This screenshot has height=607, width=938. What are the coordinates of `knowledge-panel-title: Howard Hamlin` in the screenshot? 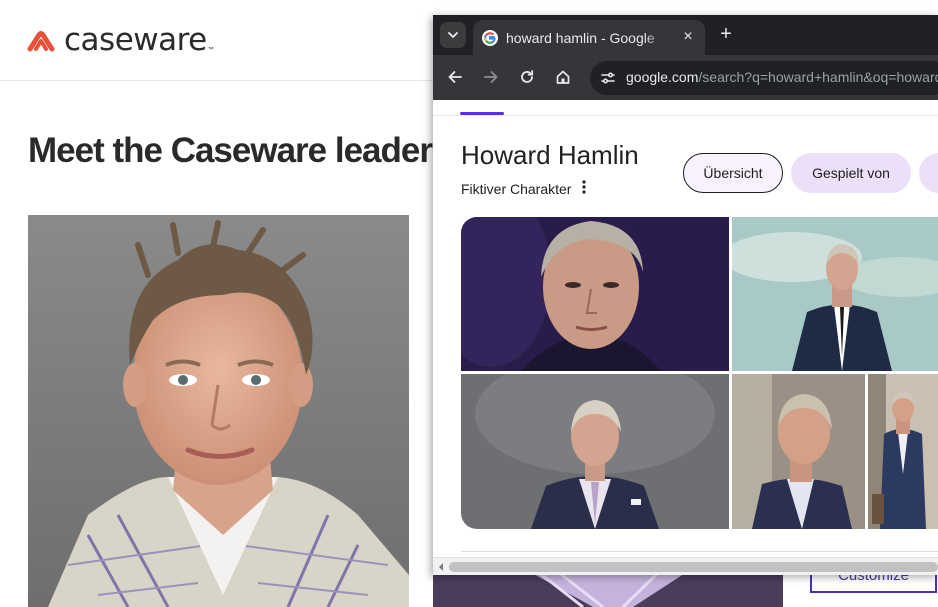 It's located at (550, 155).